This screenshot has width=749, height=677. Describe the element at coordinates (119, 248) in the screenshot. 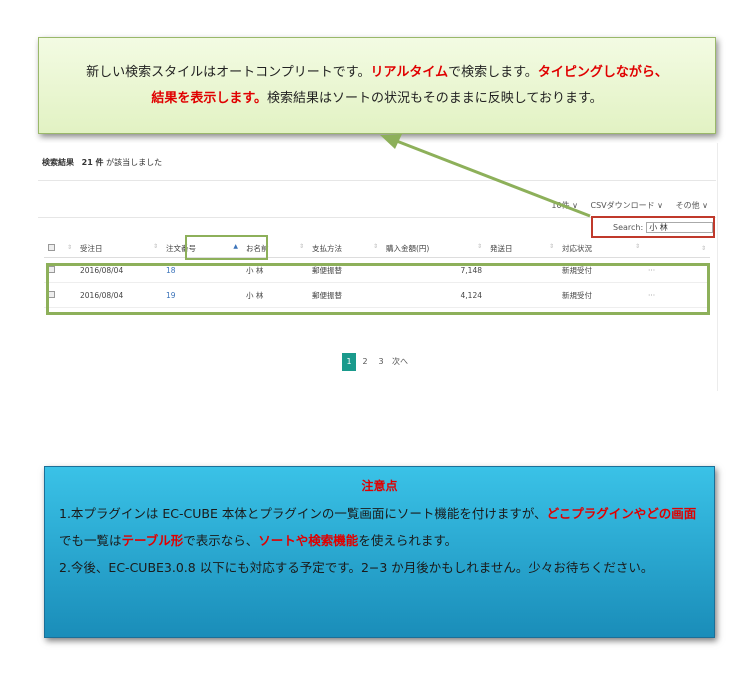

I see `header-order-date: 受注日 ⇕` at that location.